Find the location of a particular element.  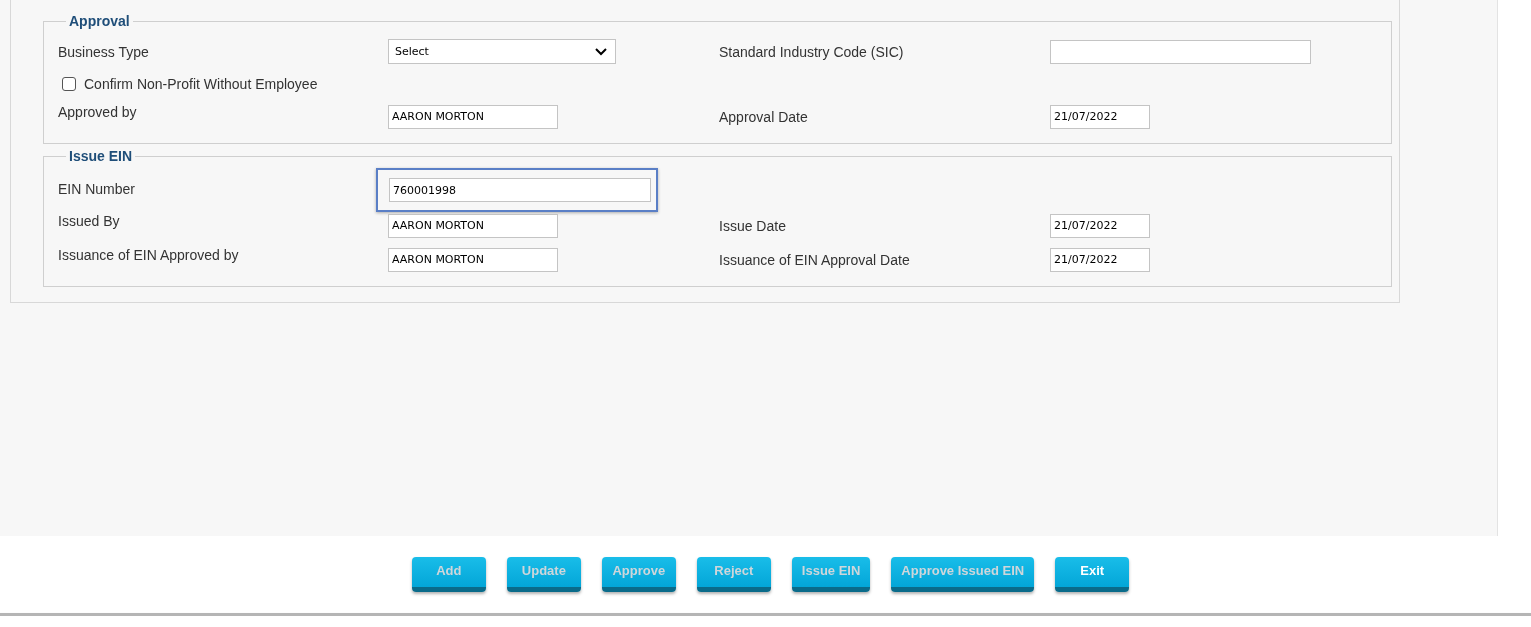

field-label: Business Type is located at coordinates (103, 51).